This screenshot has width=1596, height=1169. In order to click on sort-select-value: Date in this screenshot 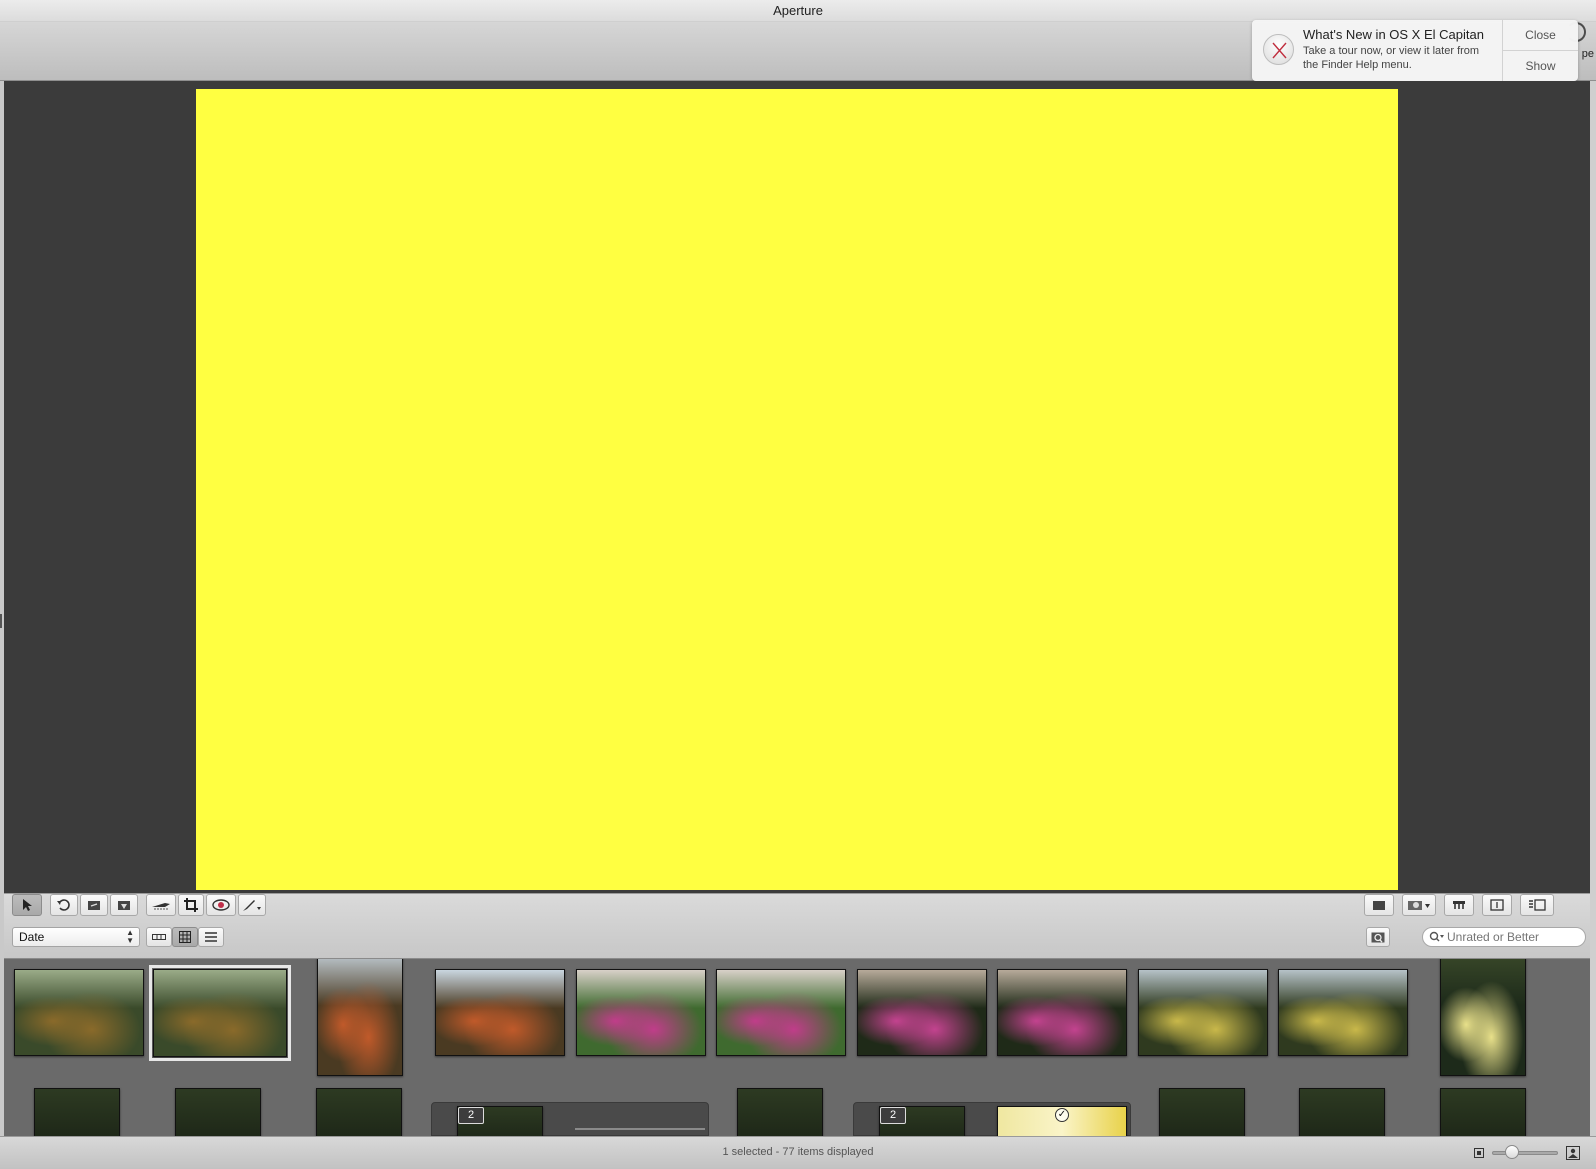, I will do `click(32, 937)`.